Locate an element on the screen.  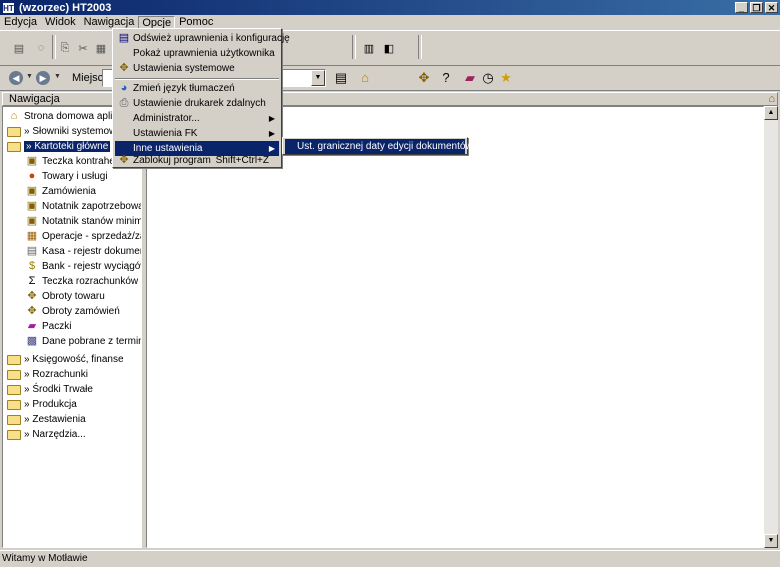
forward-dropdown-icon: ▼ is located at coordinates (57, 76).